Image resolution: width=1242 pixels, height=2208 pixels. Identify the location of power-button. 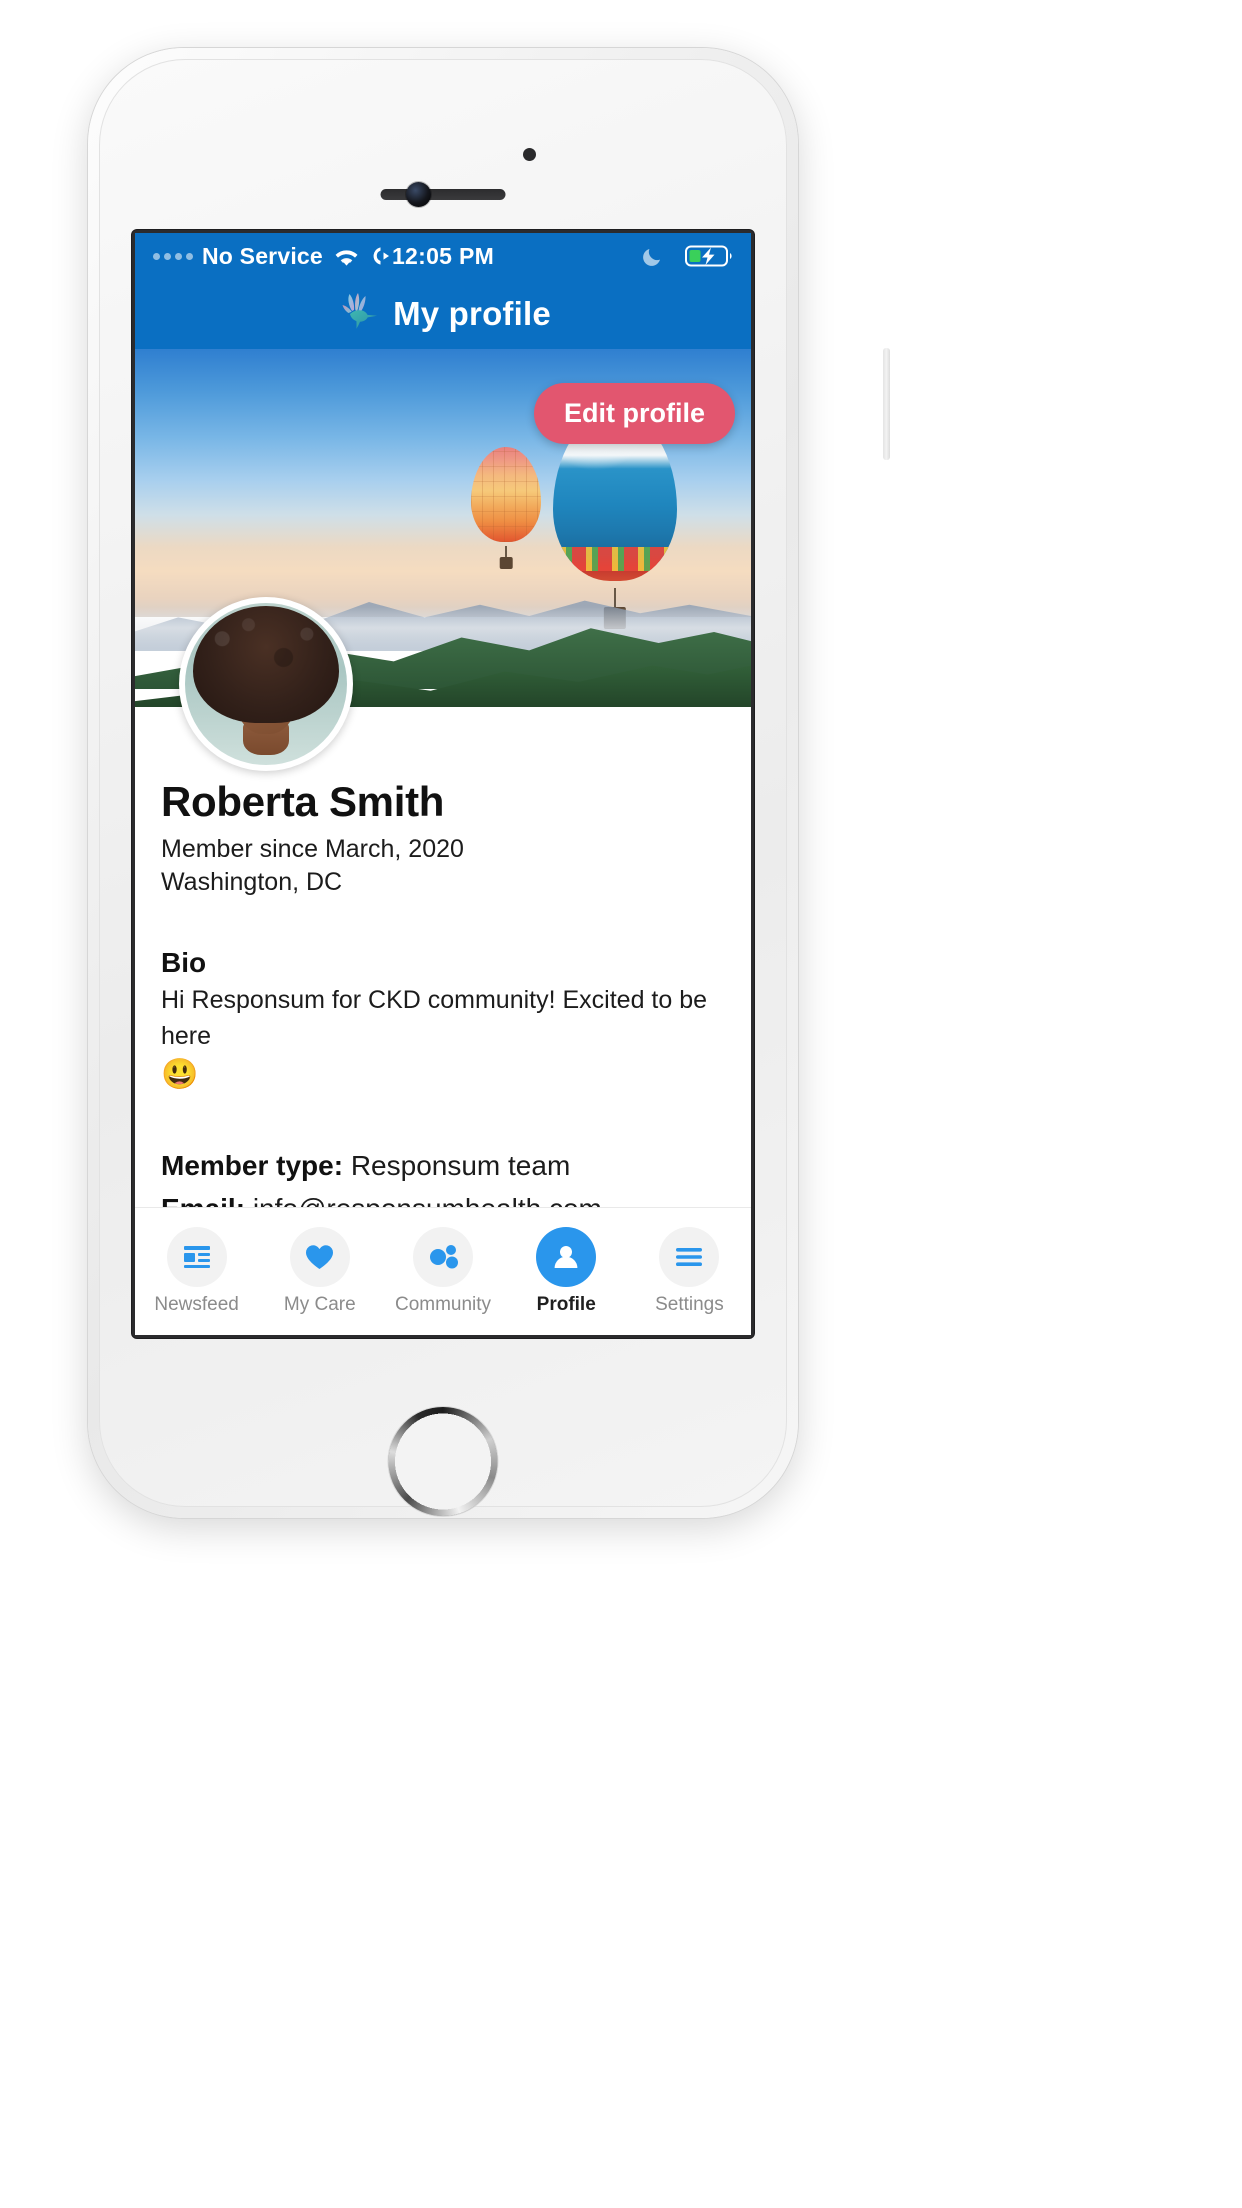
(886, 404).